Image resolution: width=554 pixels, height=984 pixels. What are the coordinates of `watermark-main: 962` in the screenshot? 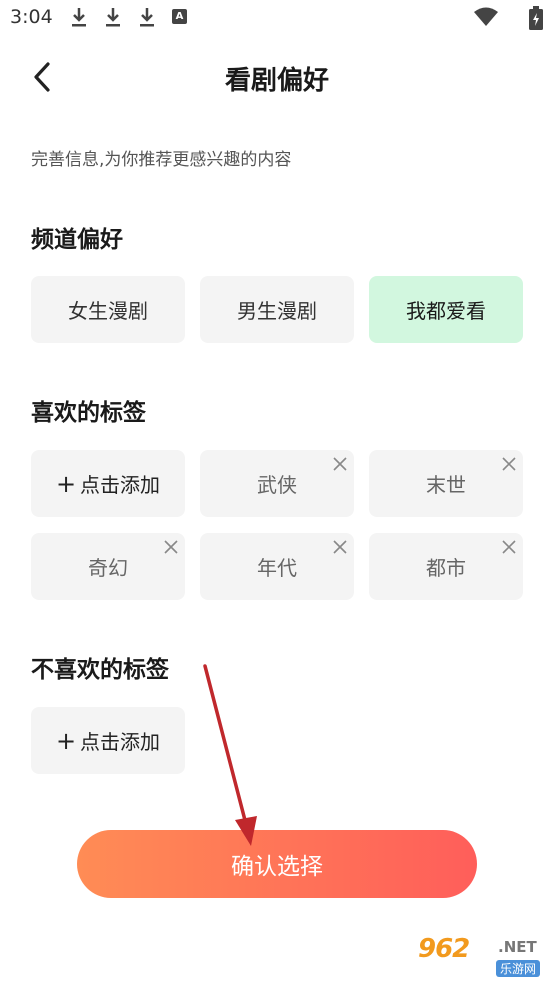 It's located at (444, 949).